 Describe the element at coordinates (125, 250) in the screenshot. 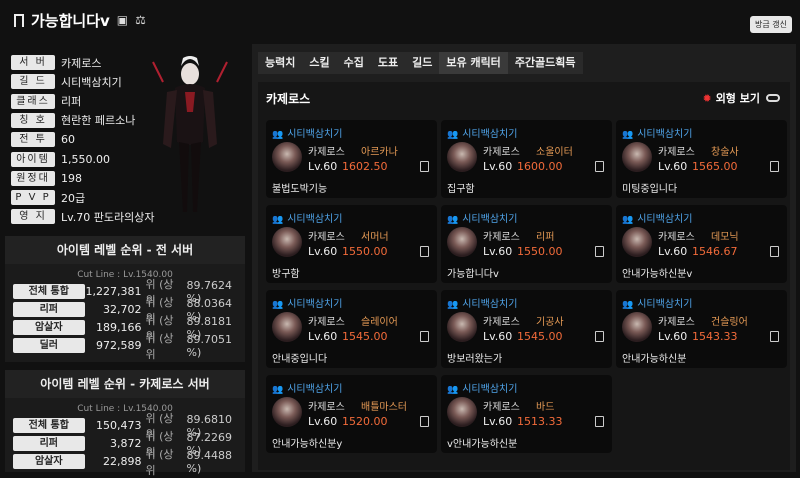

I see `rank-all-title: 아이템 레벨 순위 - 전 서버` at that location.